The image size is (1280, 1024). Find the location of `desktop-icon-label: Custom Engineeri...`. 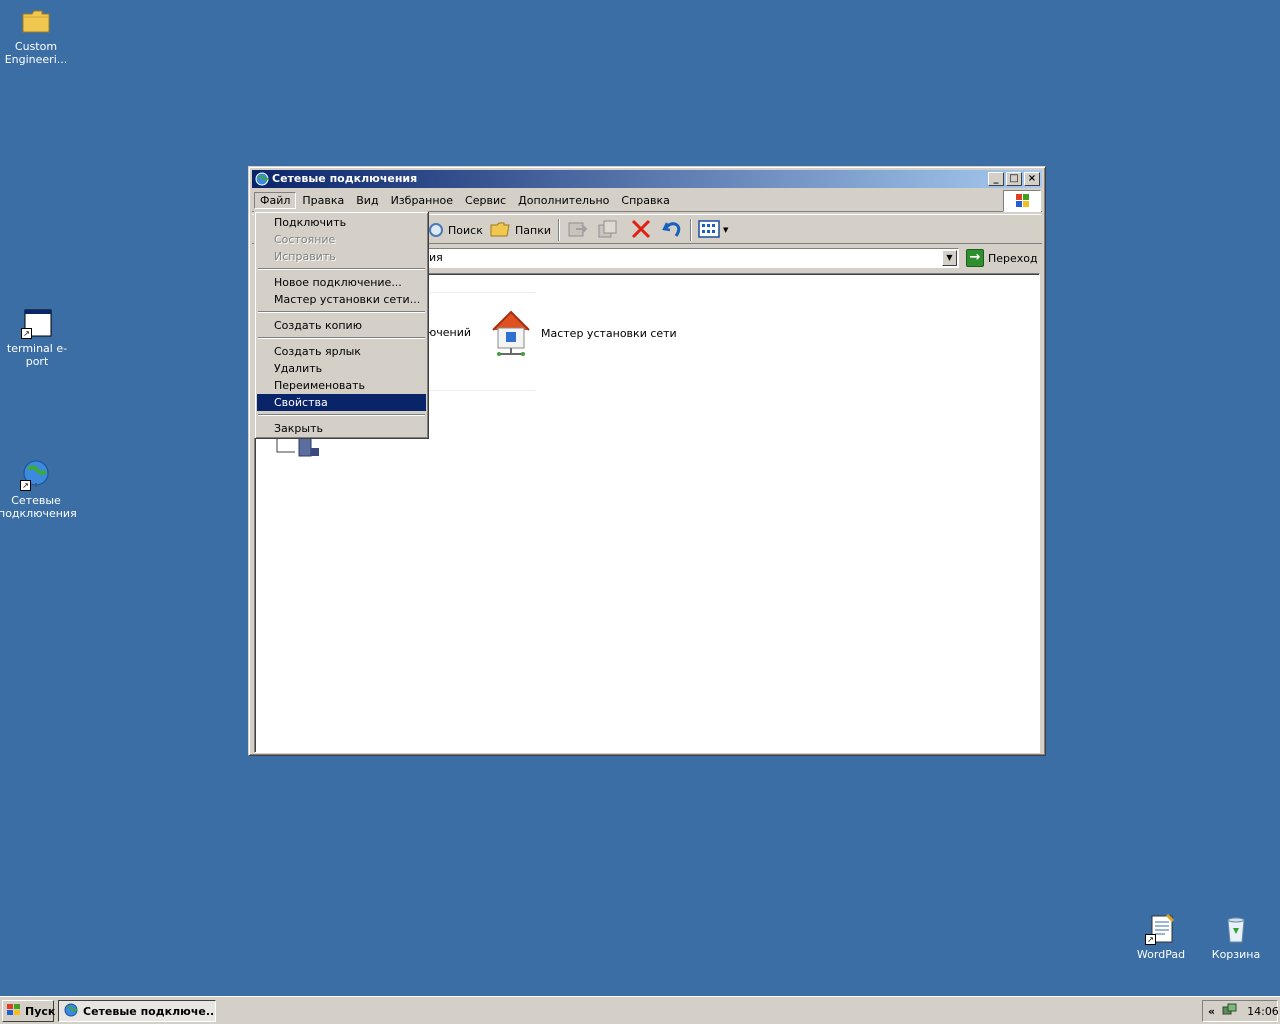

desktop-icon-label: Custom Engineeri... is located at coordinates (36, 53).